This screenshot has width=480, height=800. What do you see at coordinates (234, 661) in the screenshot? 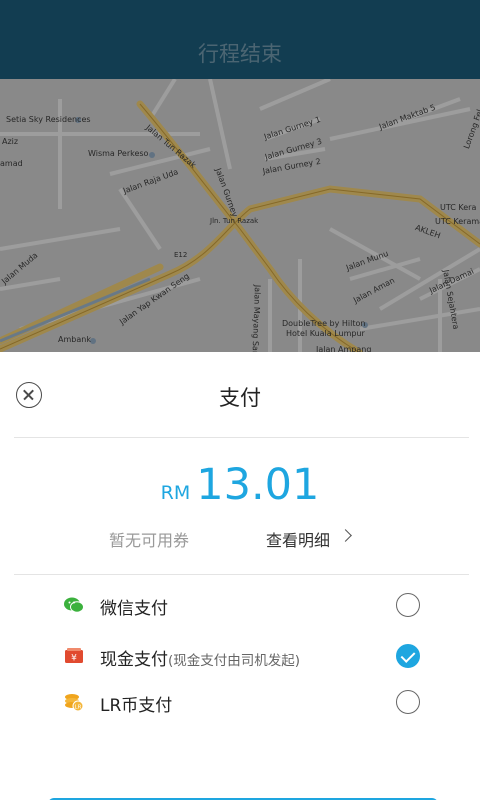
I see `payment-note: (现金支付由司机发起)` at bounding box center [234, 661].